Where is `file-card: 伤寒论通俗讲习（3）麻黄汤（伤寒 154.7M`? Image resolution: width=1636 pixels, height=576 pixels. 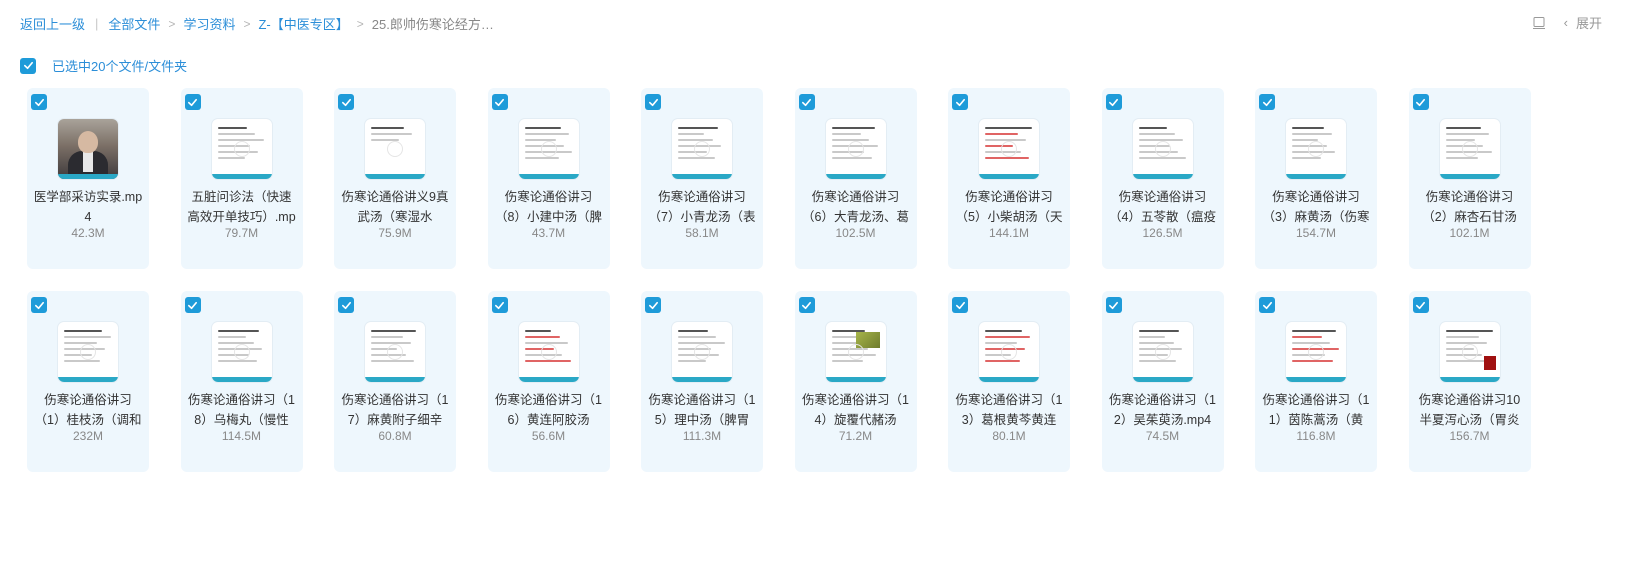
file-card: 伤寒论通俗讲习（3）麻黄汤（伤寒 154.7M is located at coordinates (1316, 178).